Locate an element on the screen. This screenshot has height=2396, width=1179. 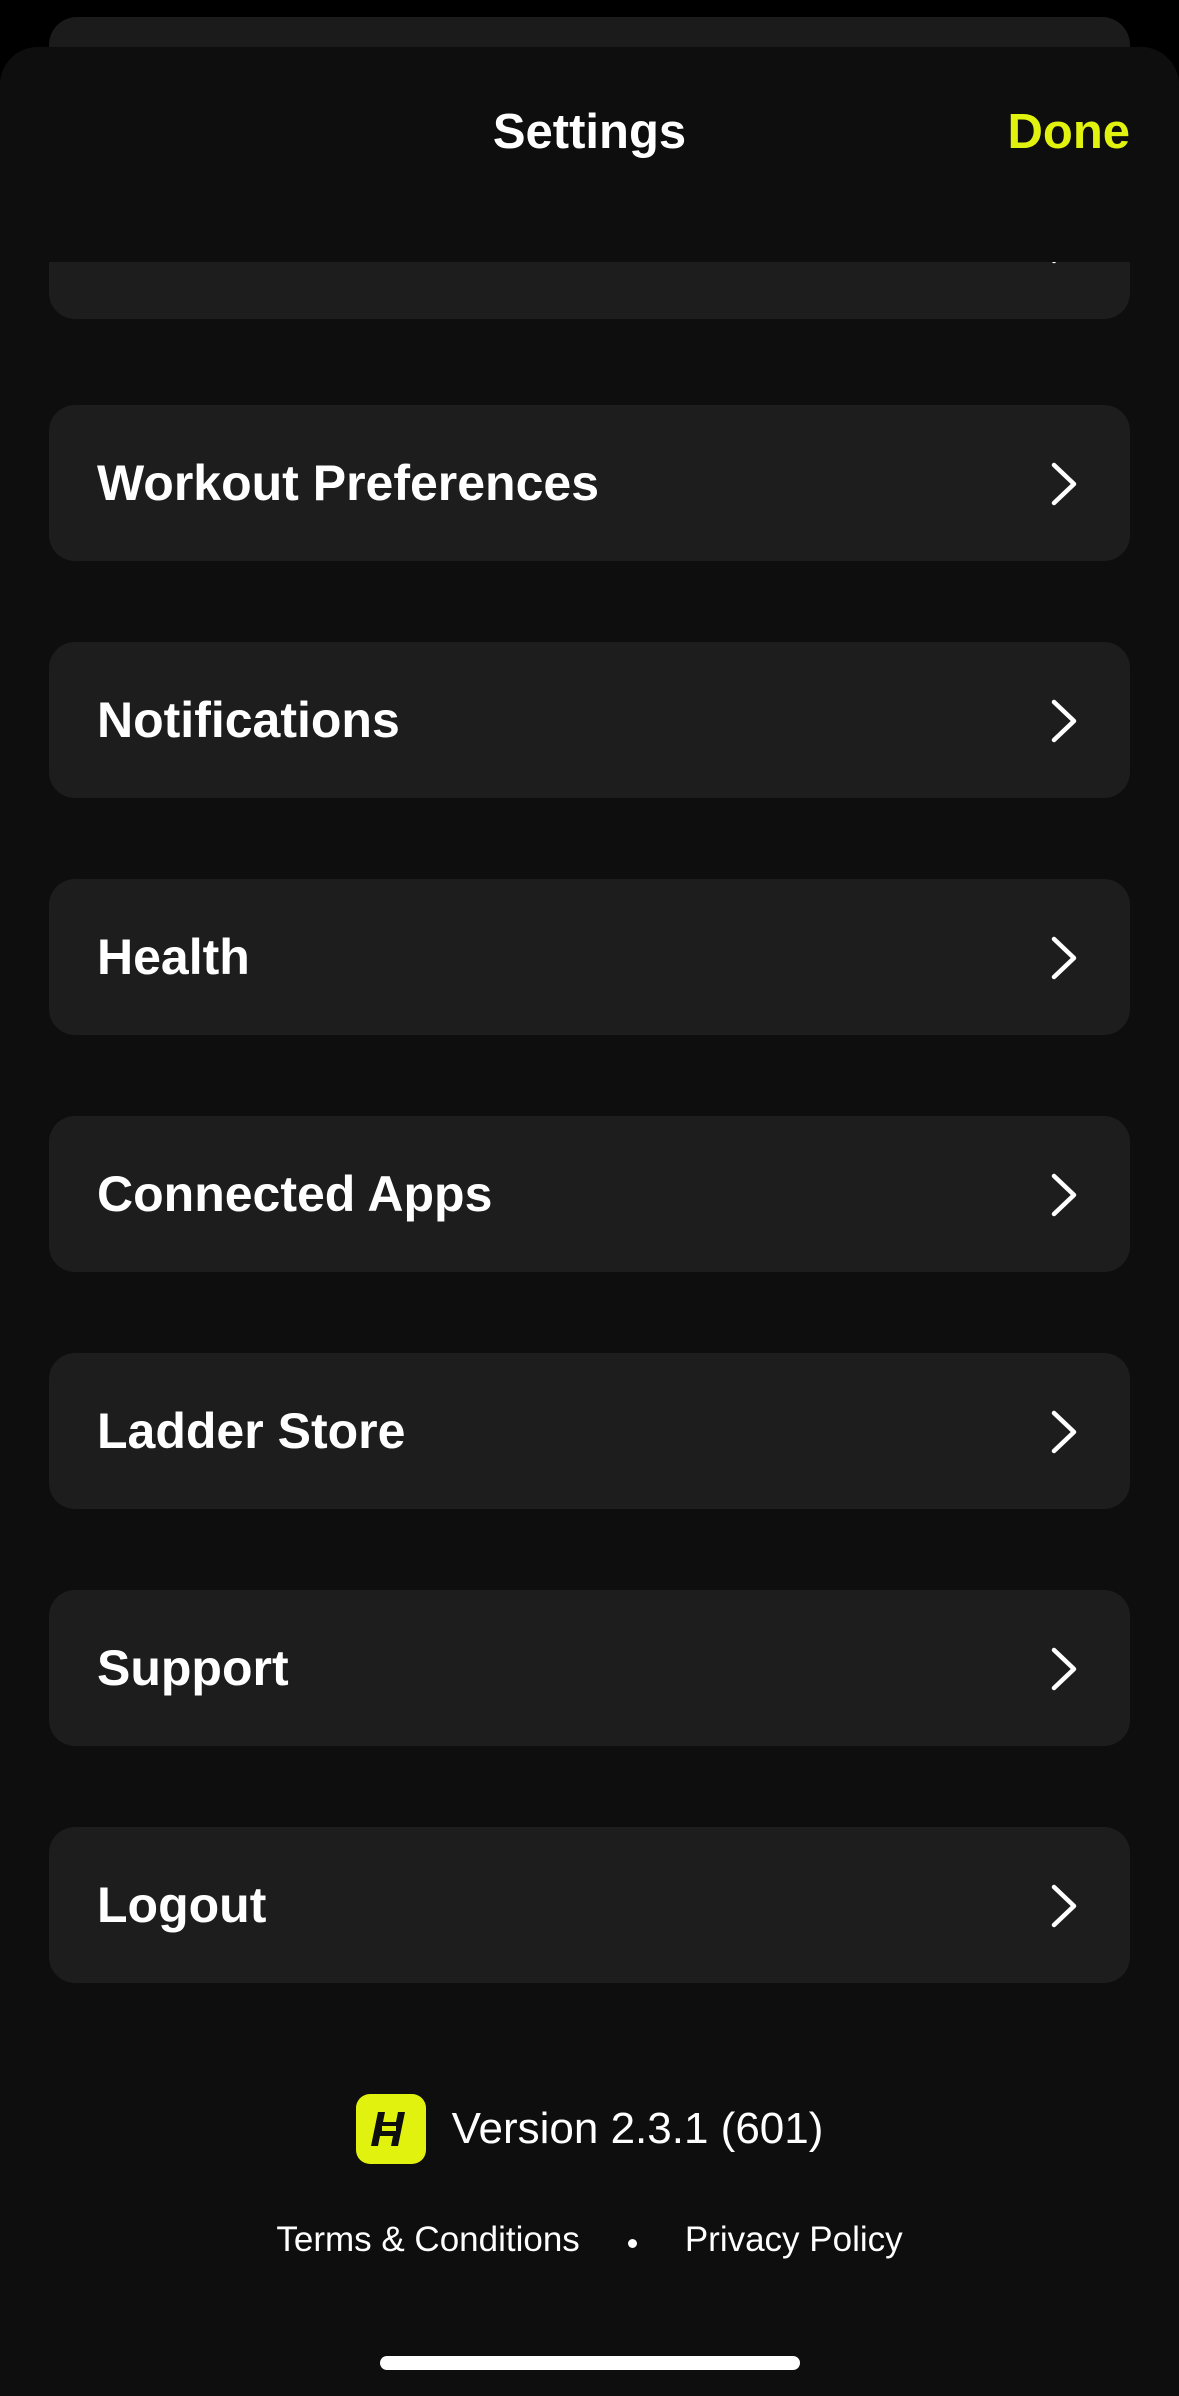
settings-row-support: Support is located at coordinates (589, 1668).